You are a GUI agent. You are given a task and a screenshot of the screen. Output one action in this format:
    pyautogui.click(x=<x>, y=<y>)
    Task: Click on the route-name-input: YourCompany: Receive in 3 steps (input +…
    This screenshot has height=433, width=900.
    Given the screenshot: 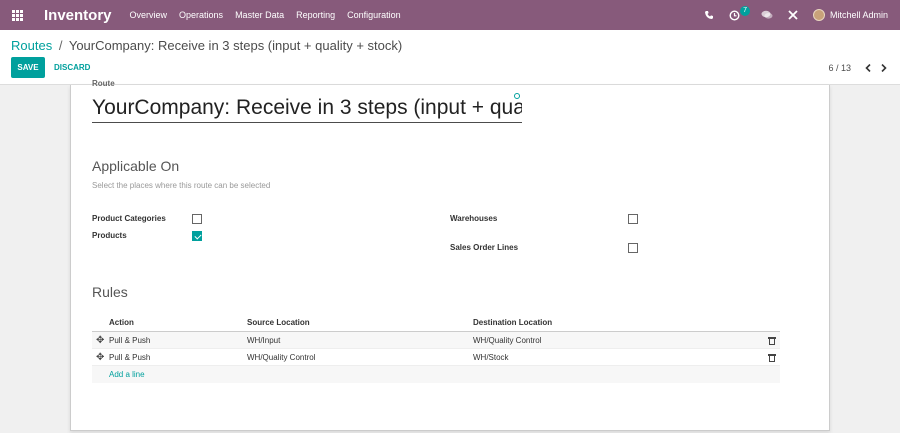 What is the action you would take?
    pyautogui.click(x=307, y=108)
    